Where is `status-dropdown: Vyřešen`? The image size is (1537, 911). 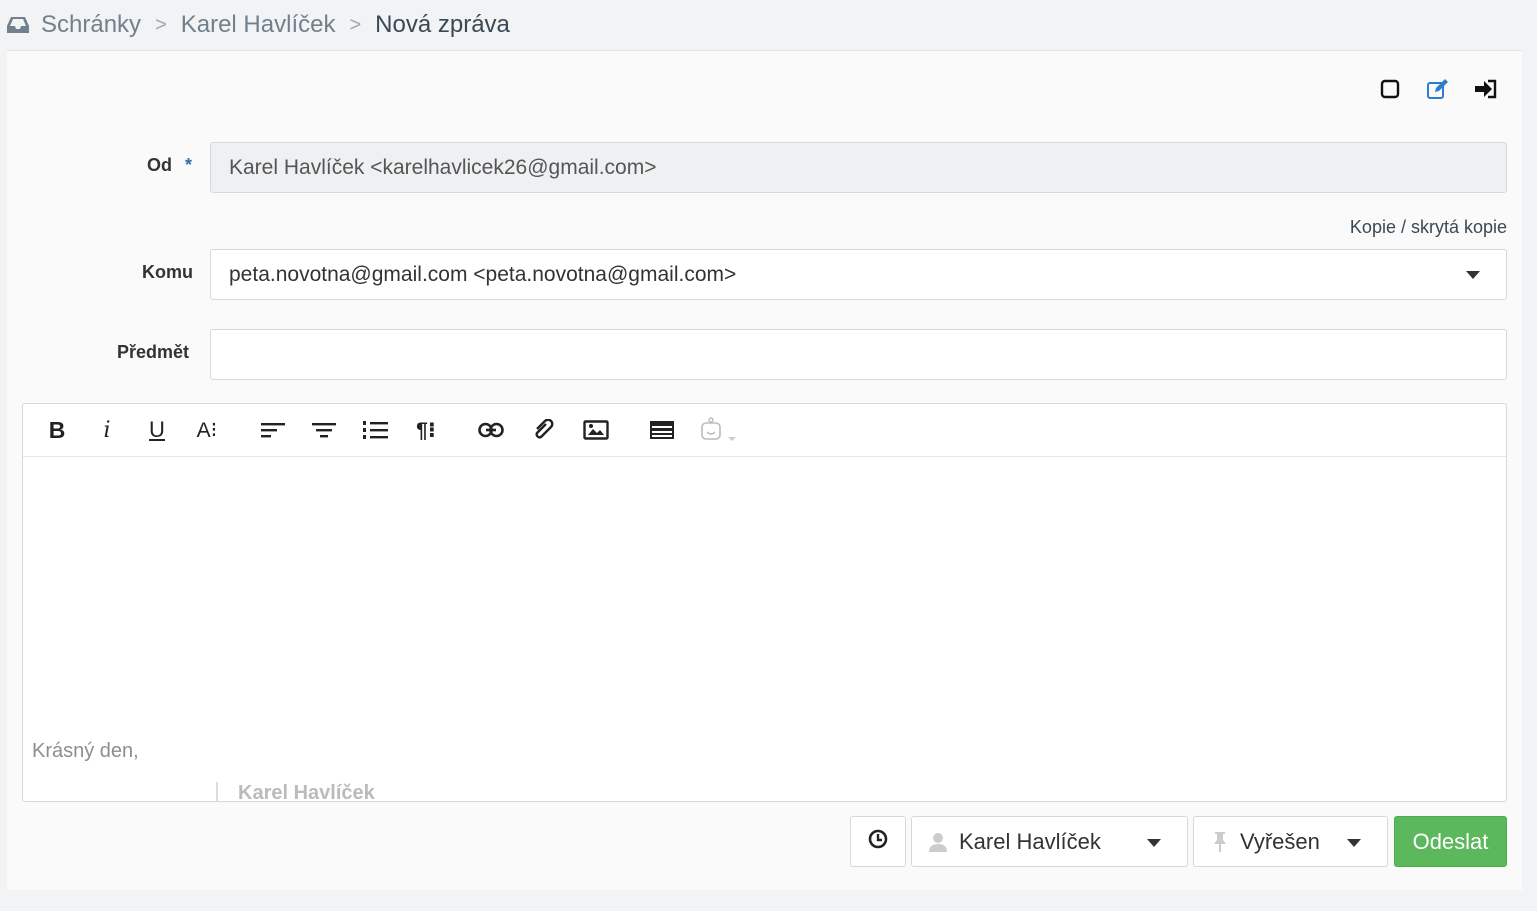
status-dropdown: Vyřešen is located at coordinates (1290, 841).